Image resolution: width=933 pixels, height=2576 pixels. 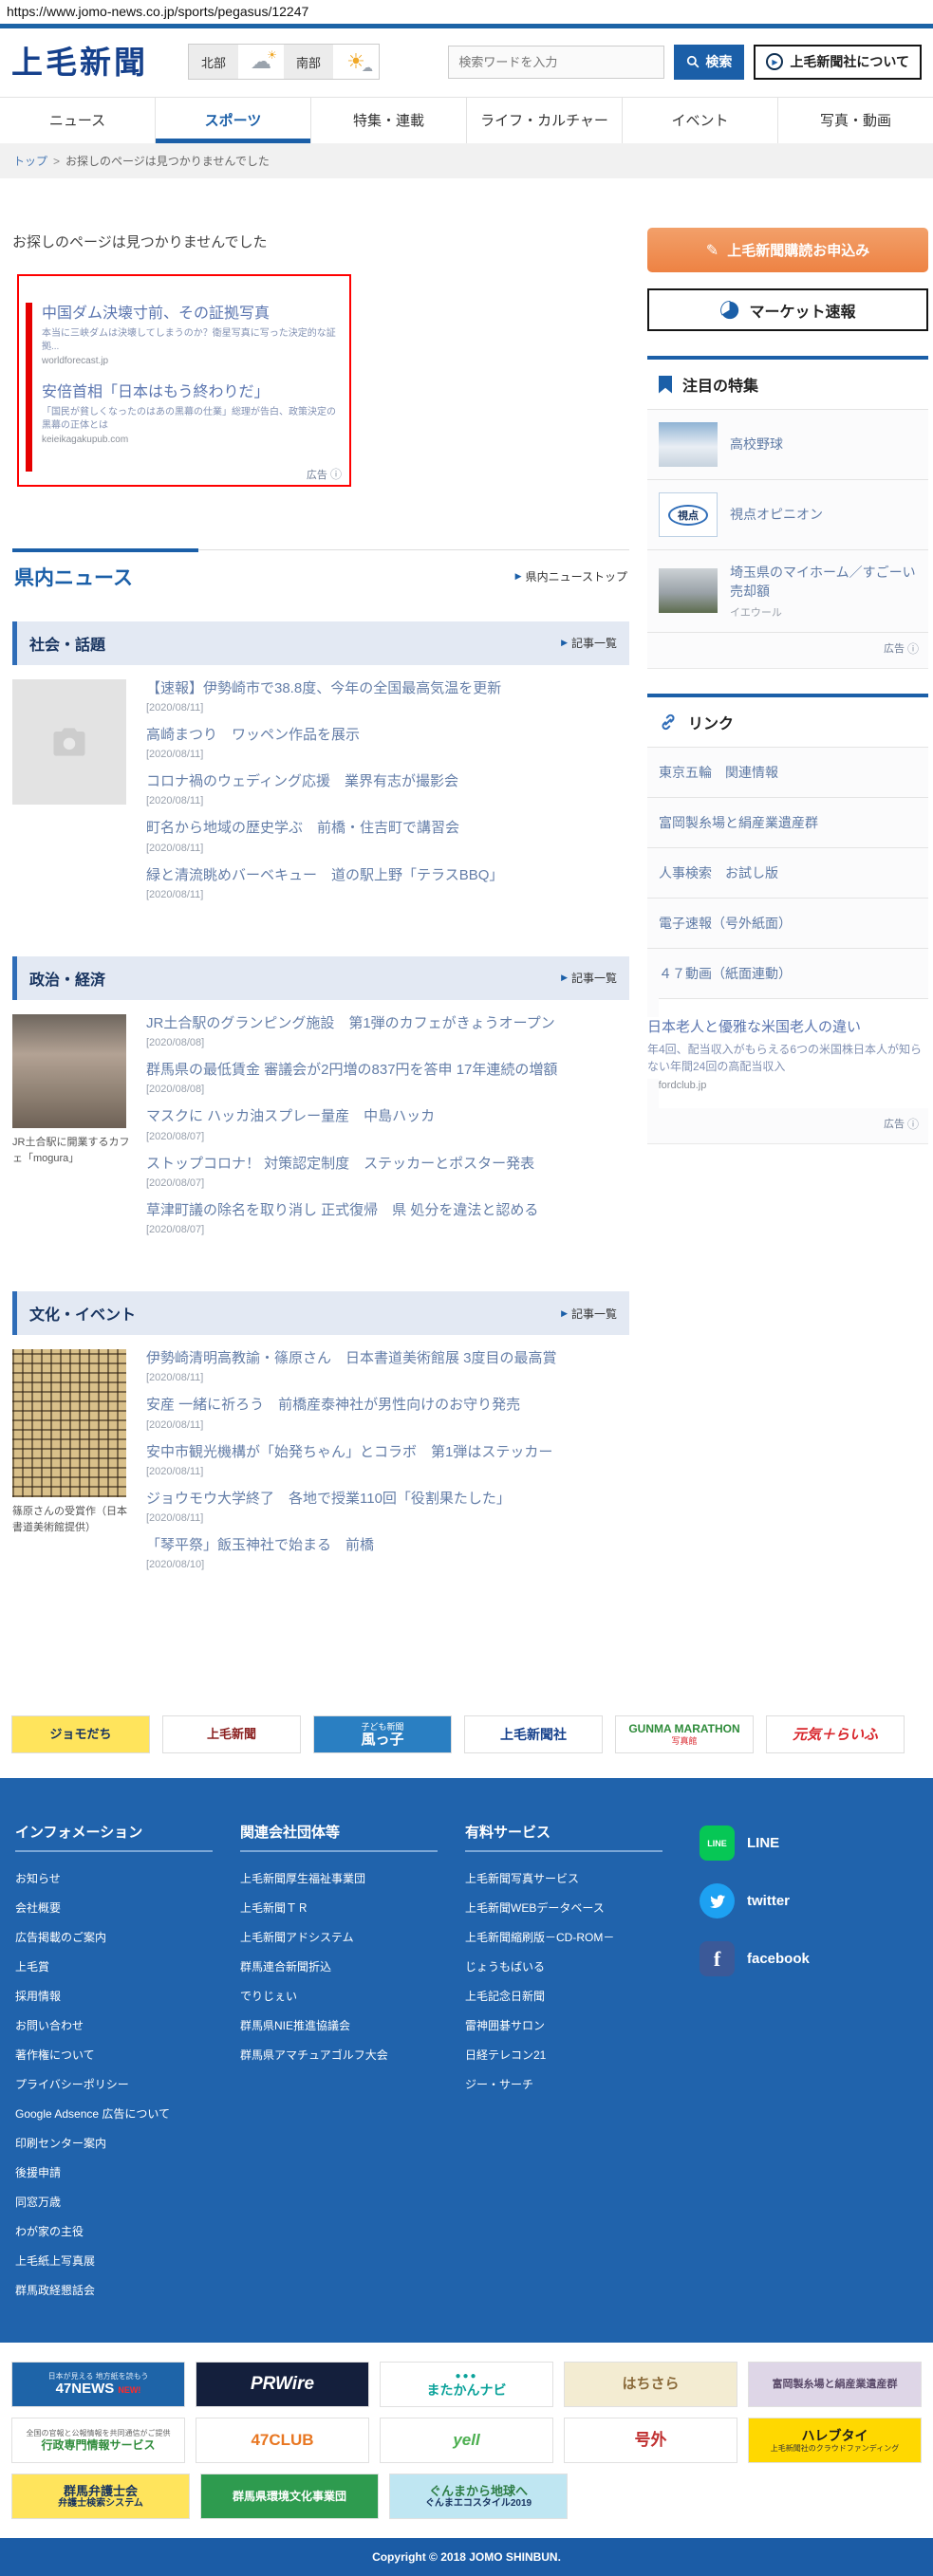 What do you see at coordinates (127, 2113) in the screenshot?
I see `footer-link: Google Adsence 広告について` at bounding box center [127, 2113].